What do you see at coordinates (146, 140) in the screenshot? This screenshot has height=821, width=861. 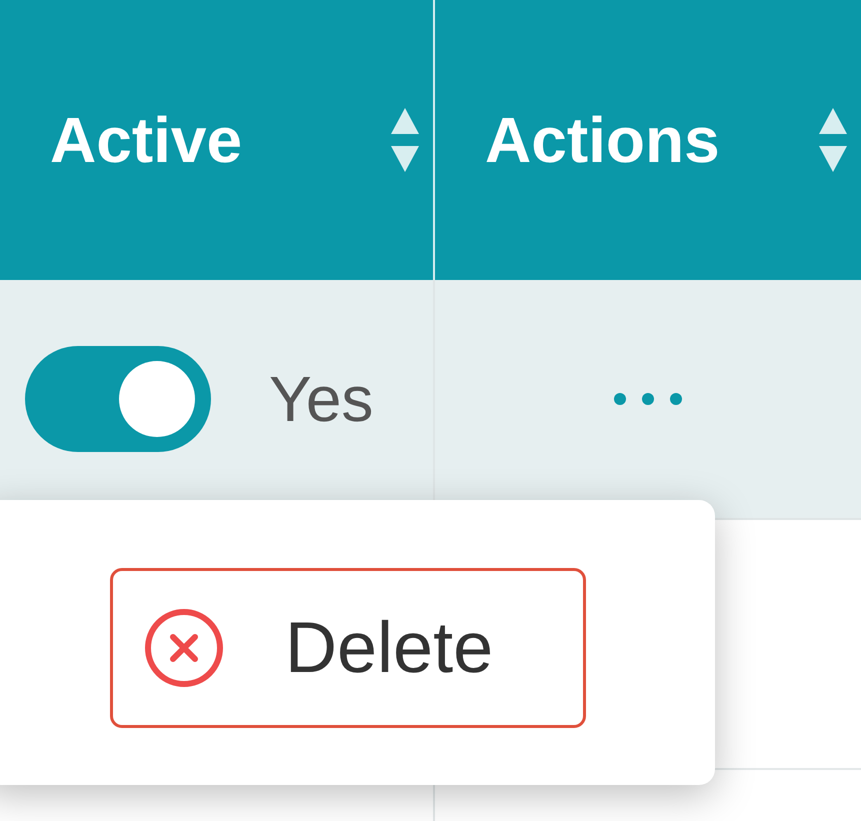 I see `column-header: Active` at bounding box center [146, 140].